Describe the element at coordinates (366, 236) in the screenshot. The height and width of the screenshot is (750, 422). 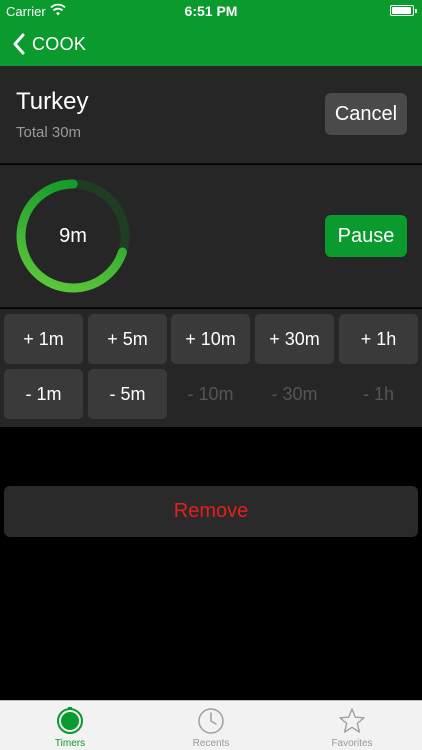
I see `pause-button: Pause` at that location.